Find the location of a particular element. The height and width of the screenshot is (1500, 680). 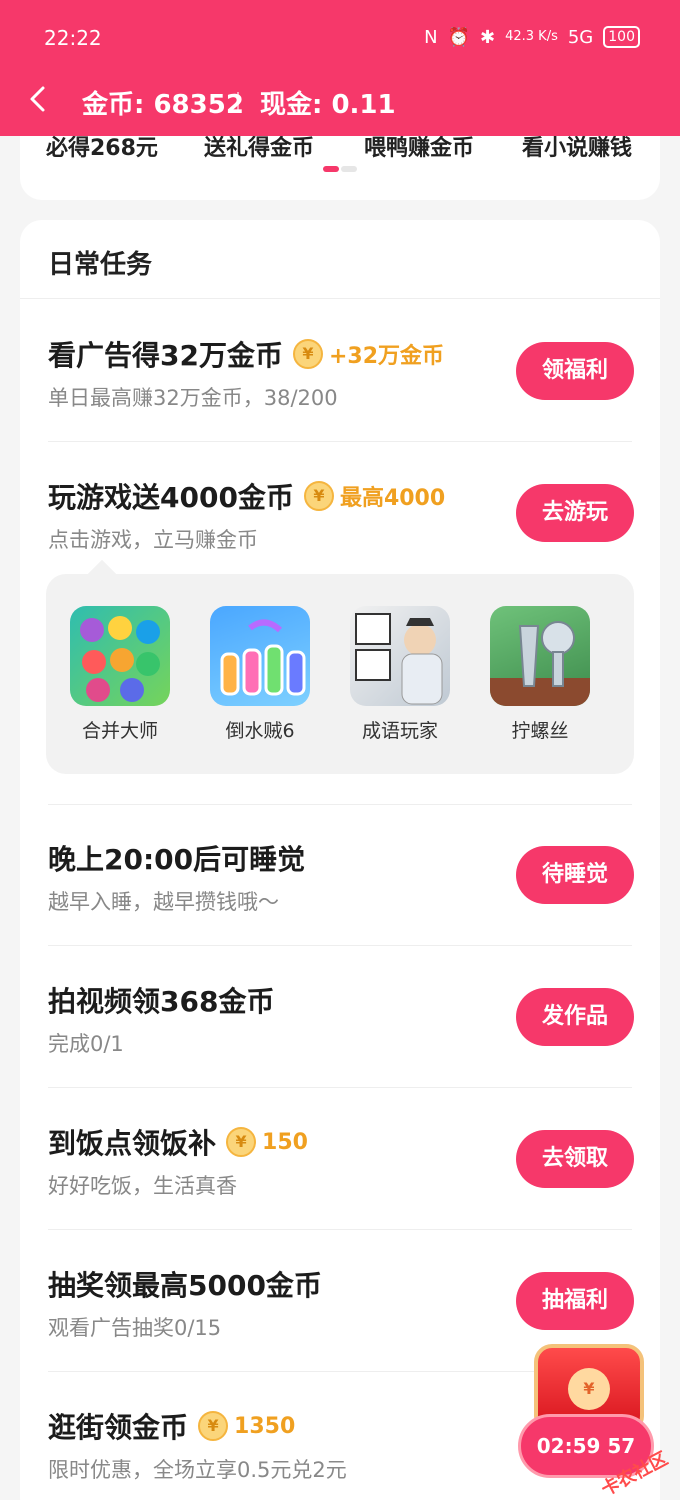

task-title: 抽奖领最高5000金币 is located at coordinates (185, 1284).